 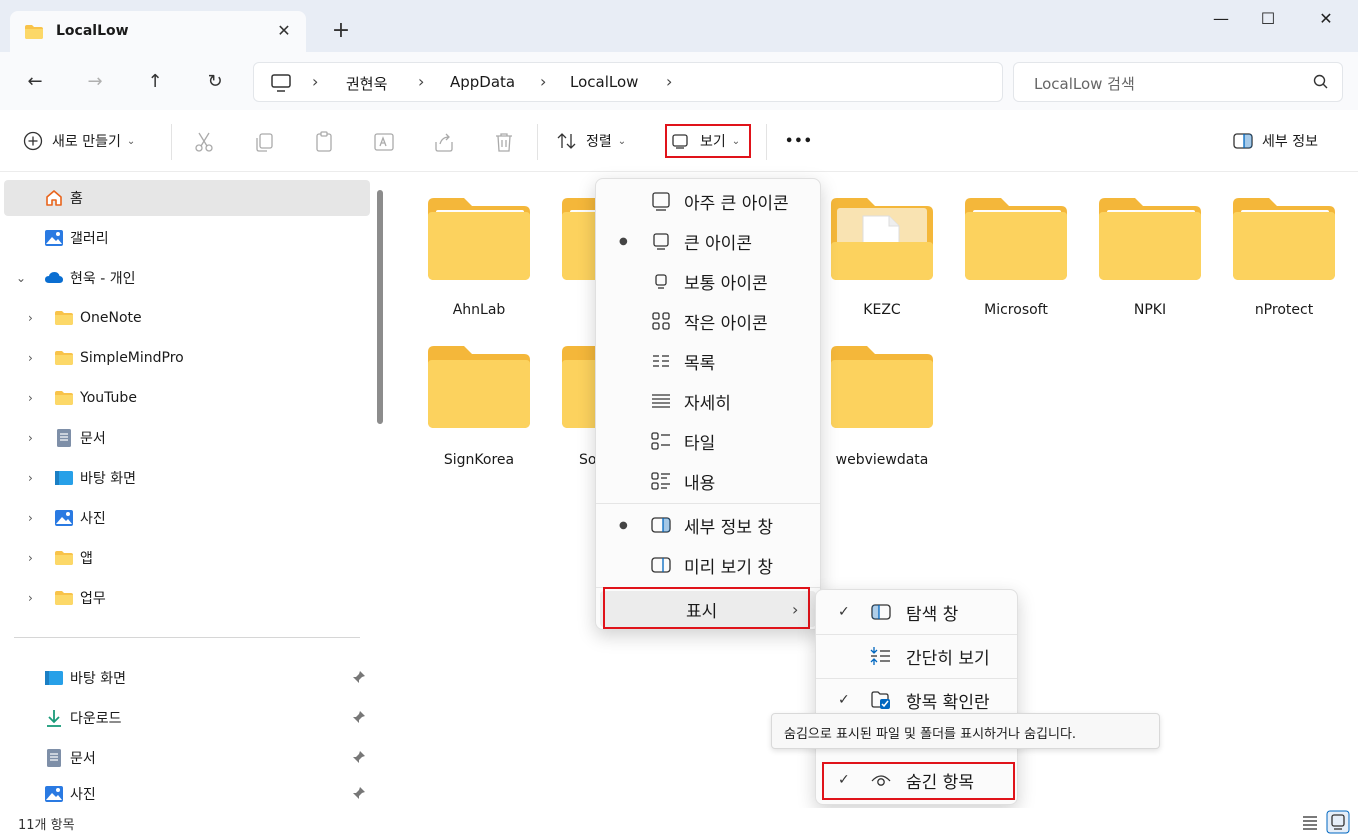 I want to click on sidebar-item-home: 홈, so click(x=187, y=198).